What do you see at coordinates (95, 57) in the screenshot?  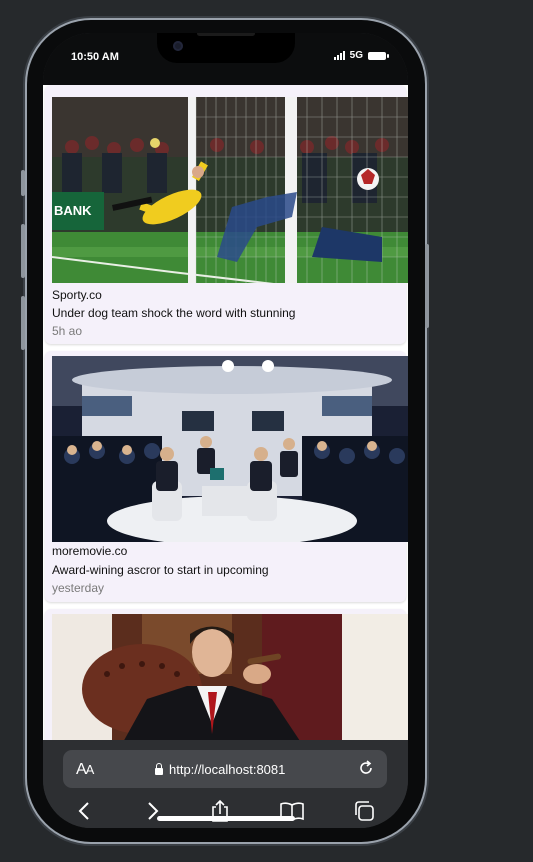 I see `status-time: 10:50 AM` at bounding box center [95, 57].